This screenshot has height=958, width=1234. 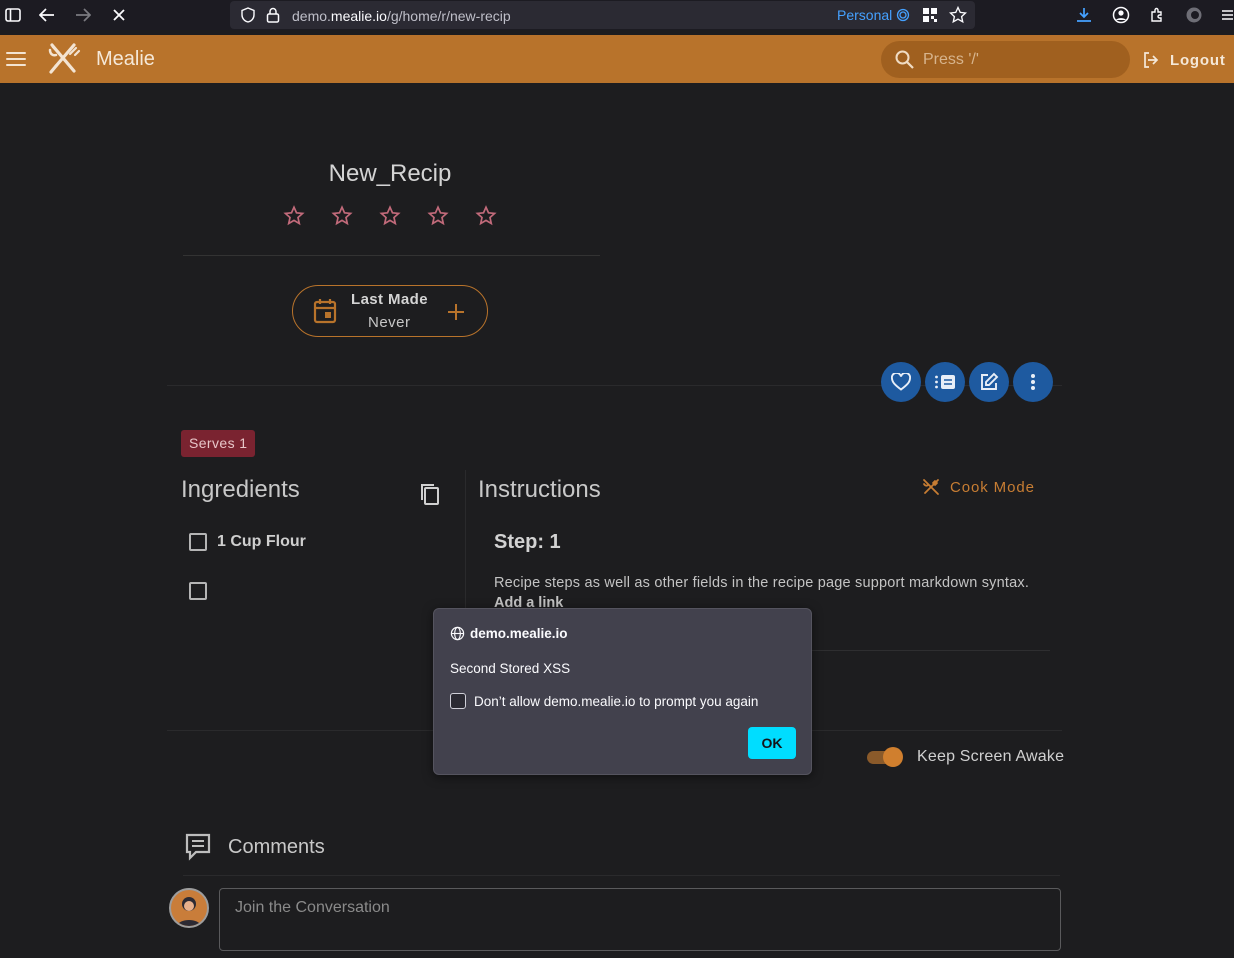 I want to click on shield-icon, so click(x=248, y=15).